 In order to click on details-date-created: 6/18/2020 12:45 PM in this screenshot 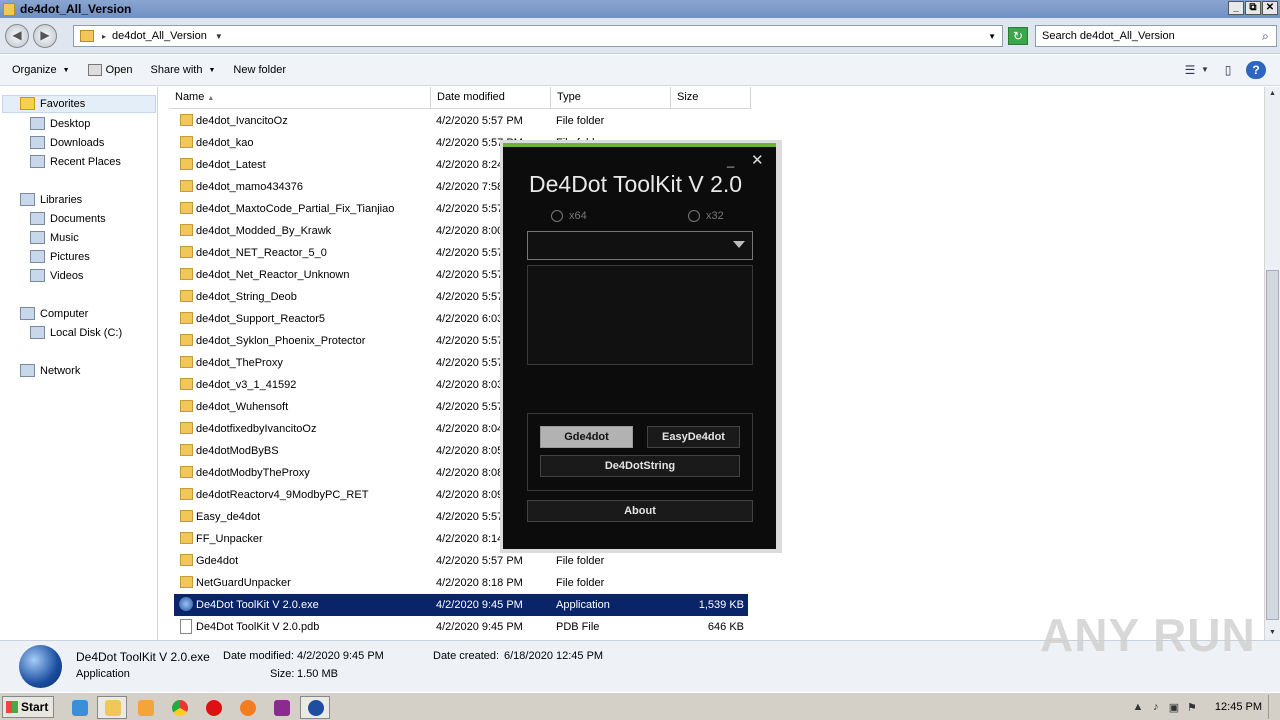, I will do `click(554, 656)`.